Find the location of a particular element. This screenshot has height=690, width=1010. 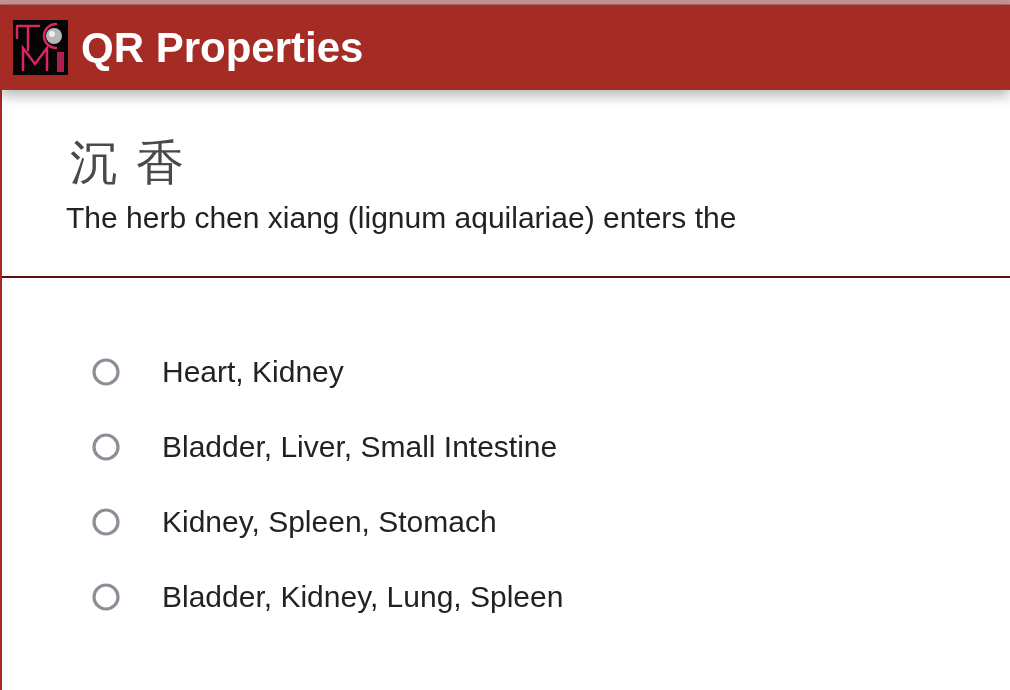

page-title: QR Properties is located at coordinates (222, 47).